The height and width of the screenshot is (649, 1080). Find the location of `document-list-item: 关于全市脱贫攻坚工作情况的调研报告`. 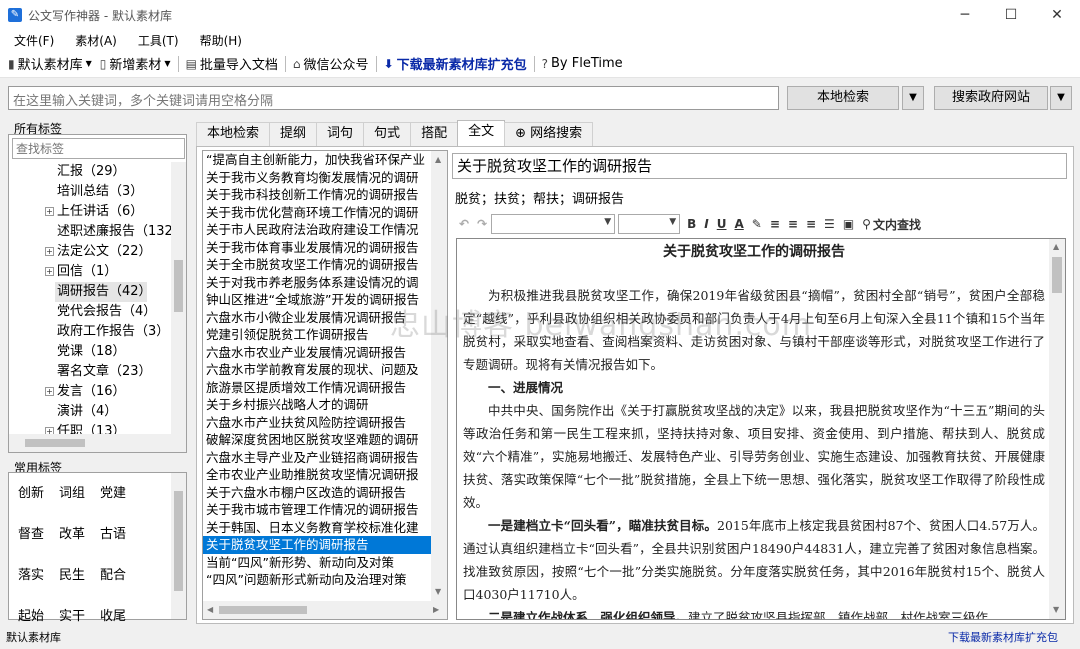

document-list-item: 关于全市脱贫攻坚工作情况的调研报告 is located at coordinates (317, 265).